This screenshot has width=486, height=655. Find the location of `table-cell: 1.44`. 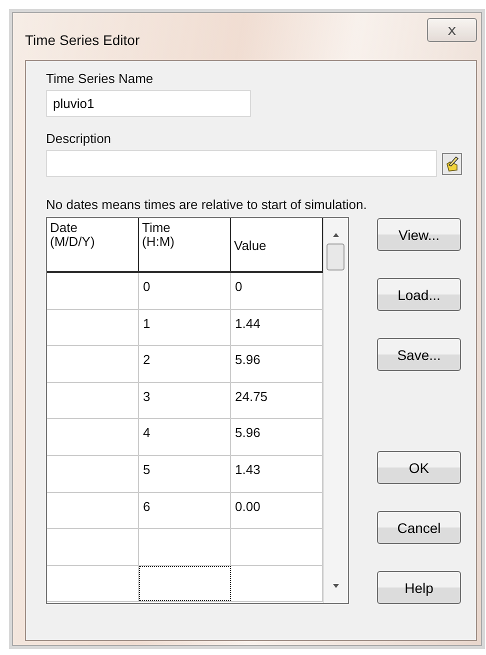

table-cell: 1.44 is located at coordinates (277, 328).